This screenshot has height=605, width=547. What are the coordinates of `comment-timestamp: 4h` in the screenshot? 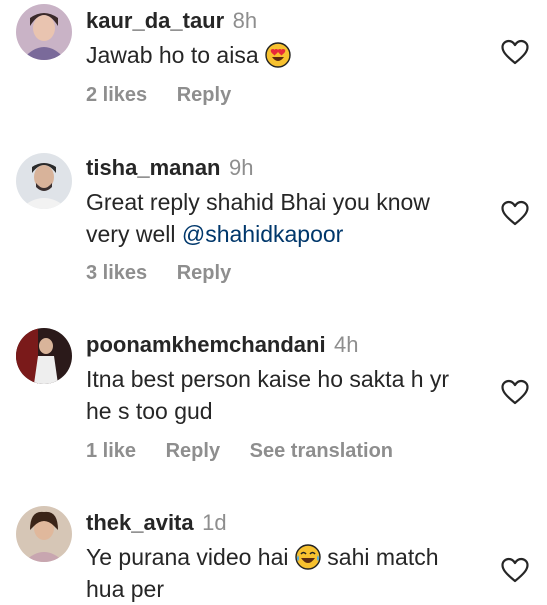 It's located at (346, 344).